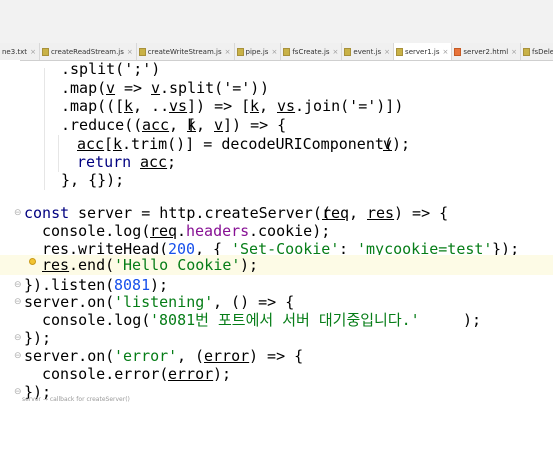 This screenshot has width=553, height=473. I want to click on editor-tab-label: pipe.js, so click(257, 51).